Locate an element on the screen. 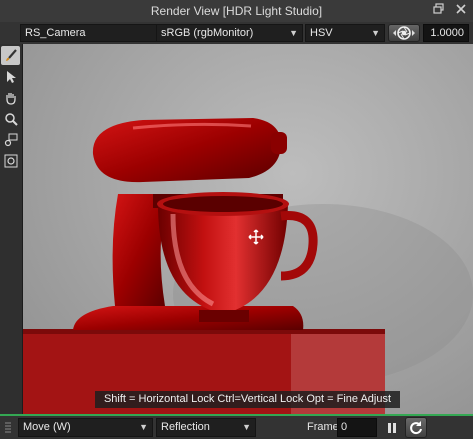 The height and width of the screenshot is (439, 473). fit-view-icon is located at coordinates (10, 160).